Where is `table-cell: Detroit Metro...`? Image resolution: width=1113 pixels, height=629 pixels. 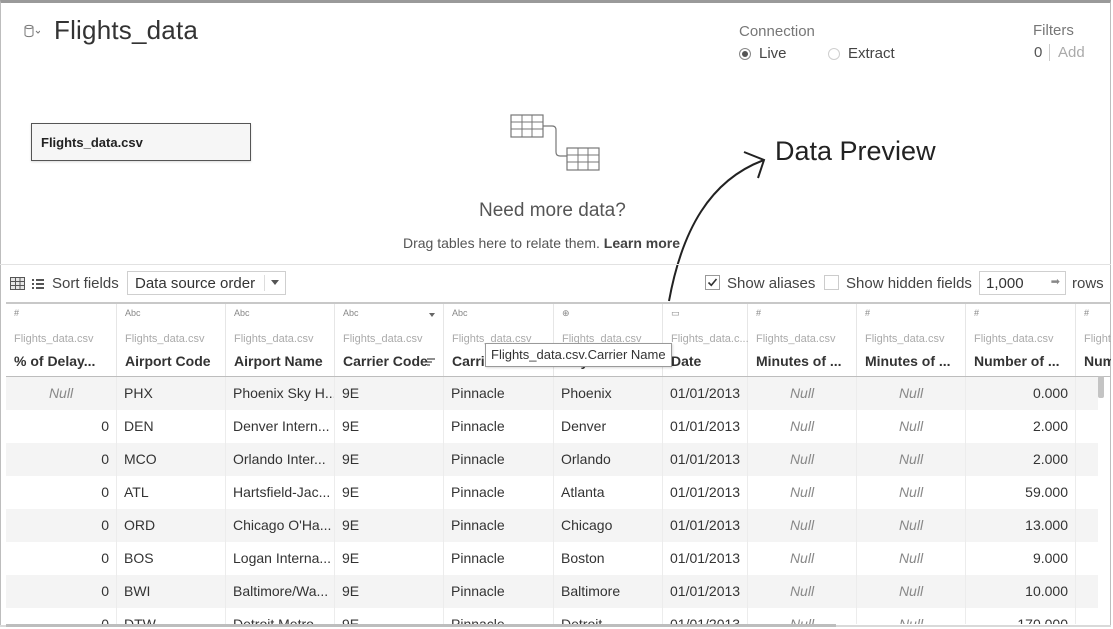
table-cell: Detroit Metro... is located at coordinates (280, 616).